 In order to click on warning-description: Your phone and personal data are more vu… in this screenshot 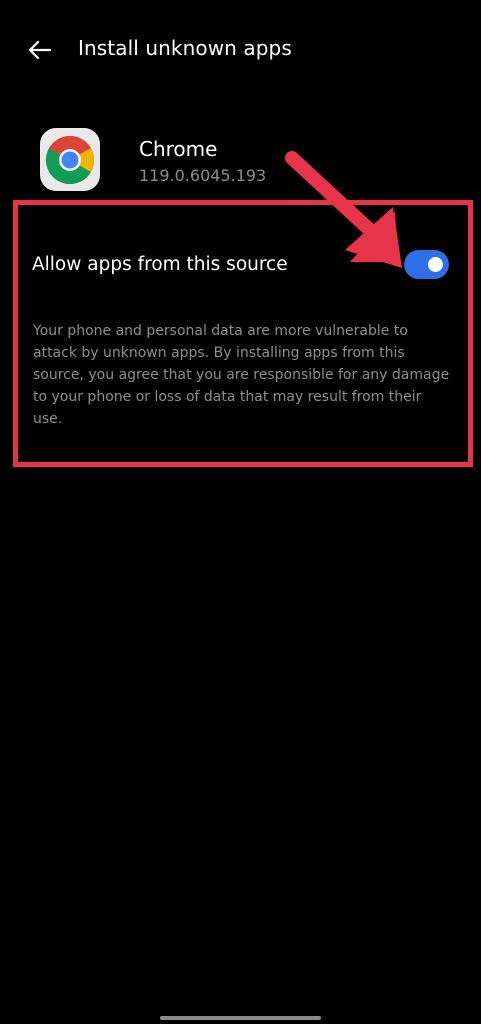, I will do `click(241, 375)`.